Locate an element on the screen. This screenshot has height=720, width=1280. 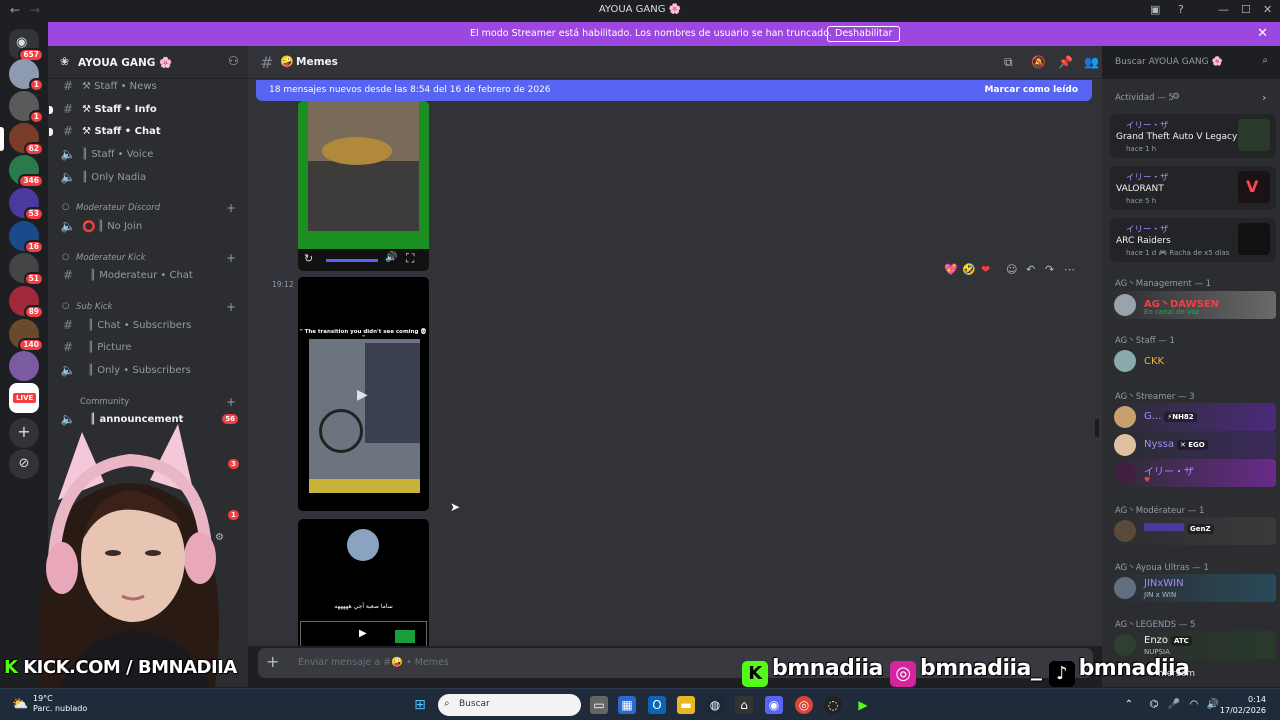
clock: 0:14 17/02/2026 is located at coordinates (1243, 705).